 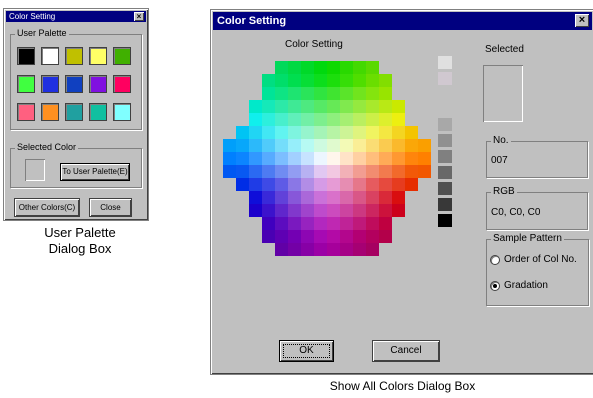 I want to click on cancel-button: Cancel, so click(x=406, y=351).